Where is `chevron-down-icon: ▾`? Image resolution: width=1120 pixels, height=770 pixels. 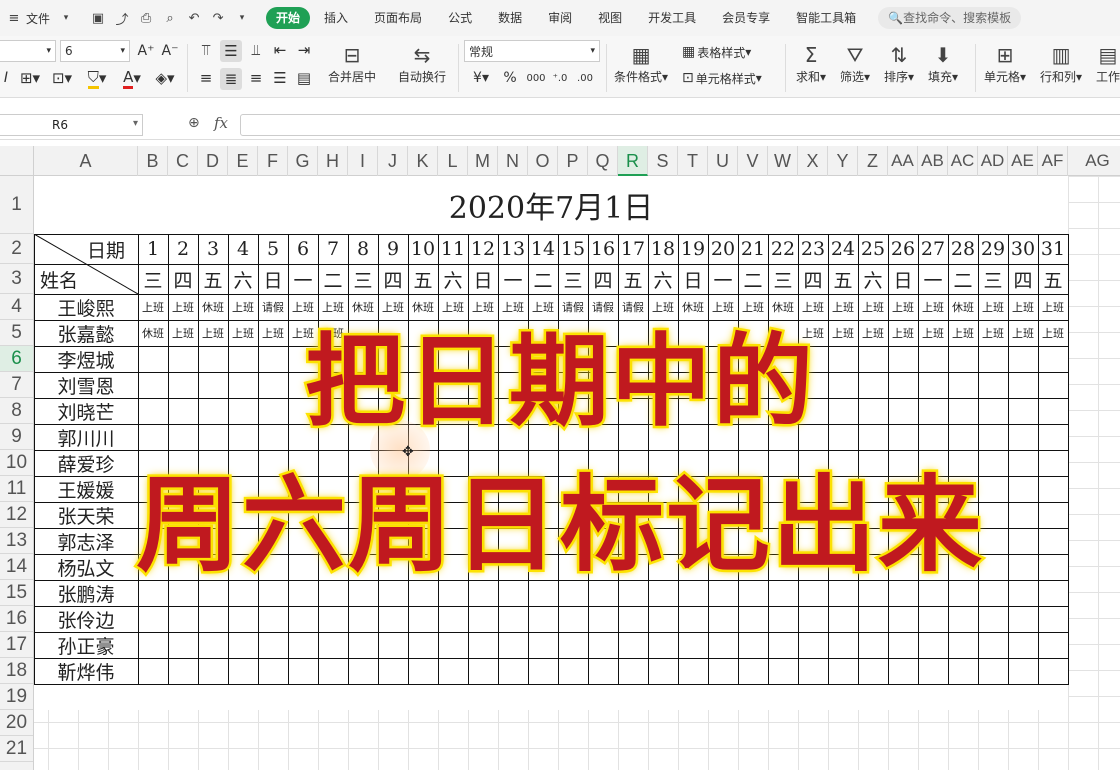
chevron-down-icon: ▾ is located at coordinates (66, 18).